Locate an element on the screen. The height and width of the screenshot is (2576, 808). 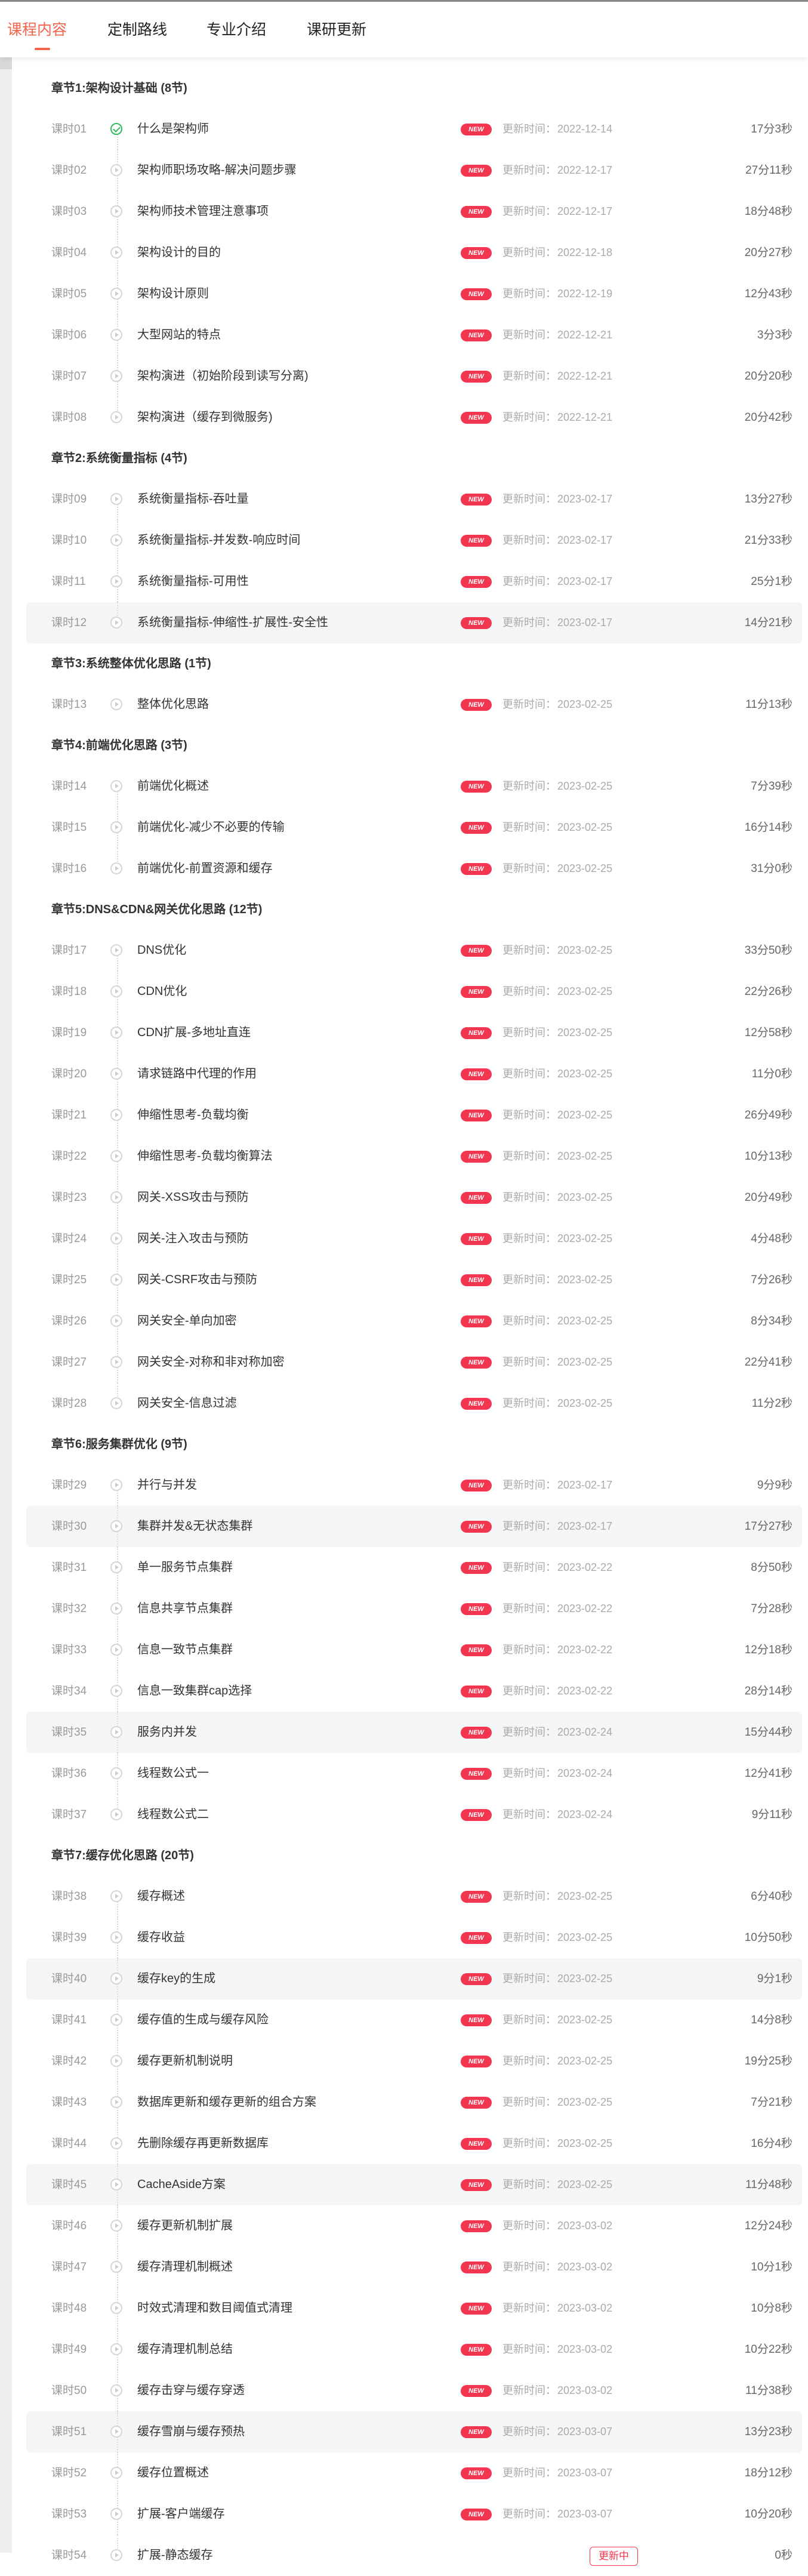
lesson-title: 缓存位置概述 is located at coordinates (173, 2473).